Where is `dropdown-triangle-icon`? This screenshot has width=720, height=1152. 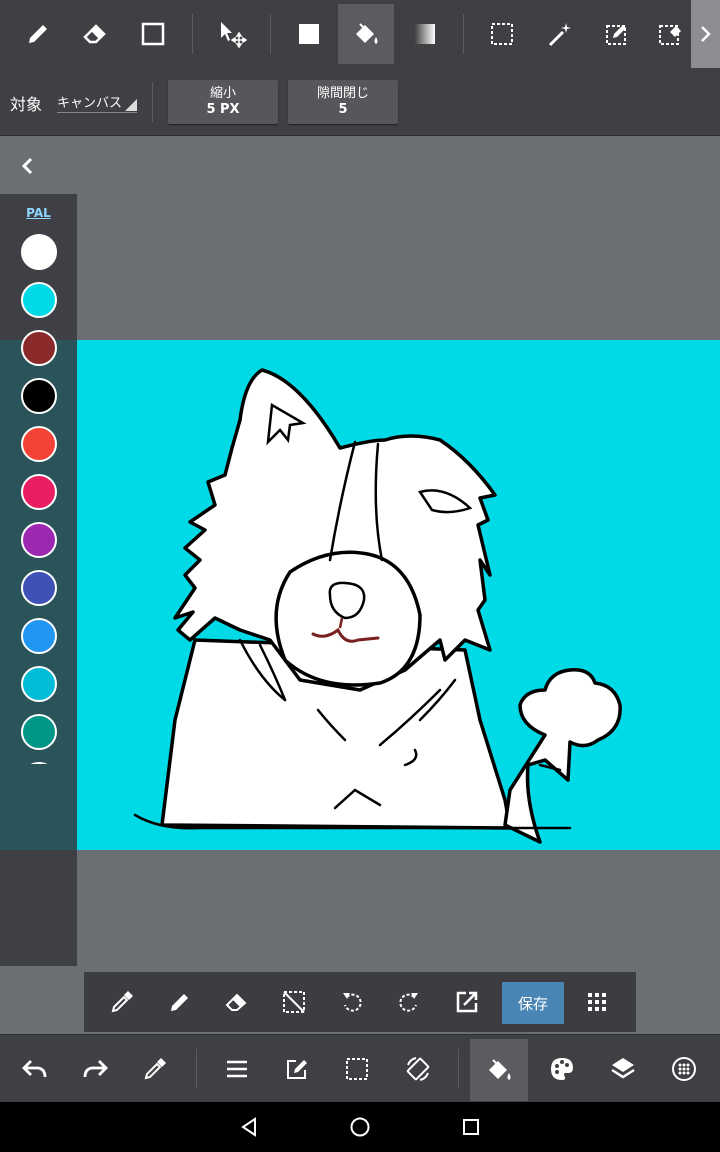
dropdown-triangle-icon is located at coordinates (131, 105).